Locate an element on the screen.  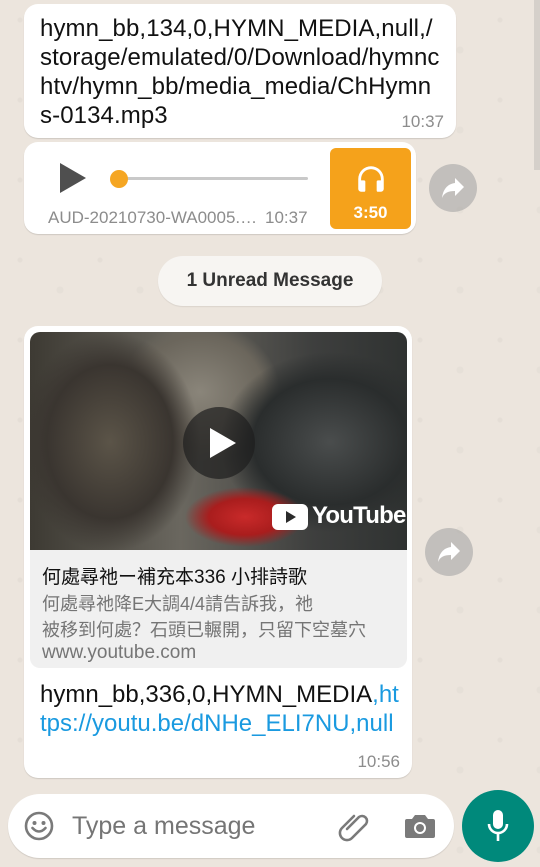
message-text-prefix: hymn_bb,336,0,HYMN_MEDIA is located at coordinates (206, 694).